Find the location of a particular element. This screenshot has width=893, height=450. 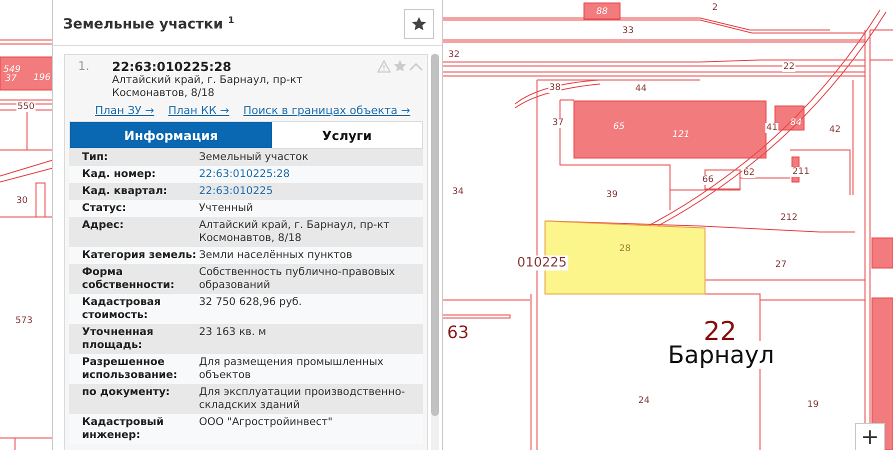

parcel-number: 2 is located at coordinates (715, 8).